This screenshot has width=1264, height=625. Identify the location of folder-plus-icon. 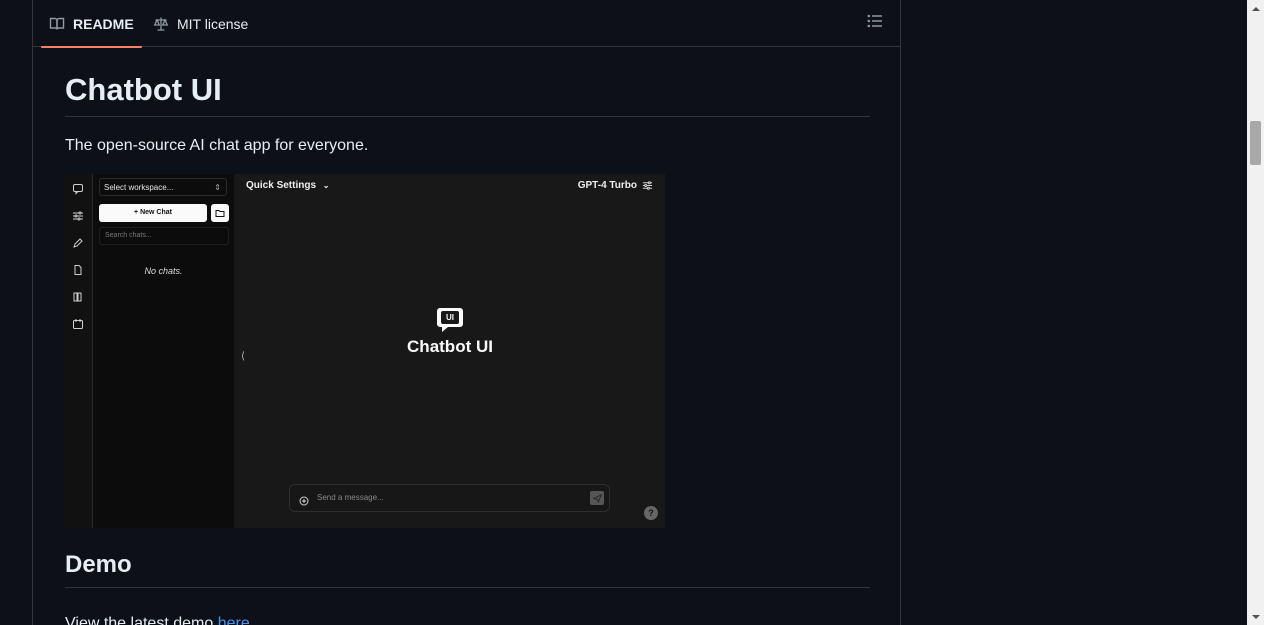
(220, 213).